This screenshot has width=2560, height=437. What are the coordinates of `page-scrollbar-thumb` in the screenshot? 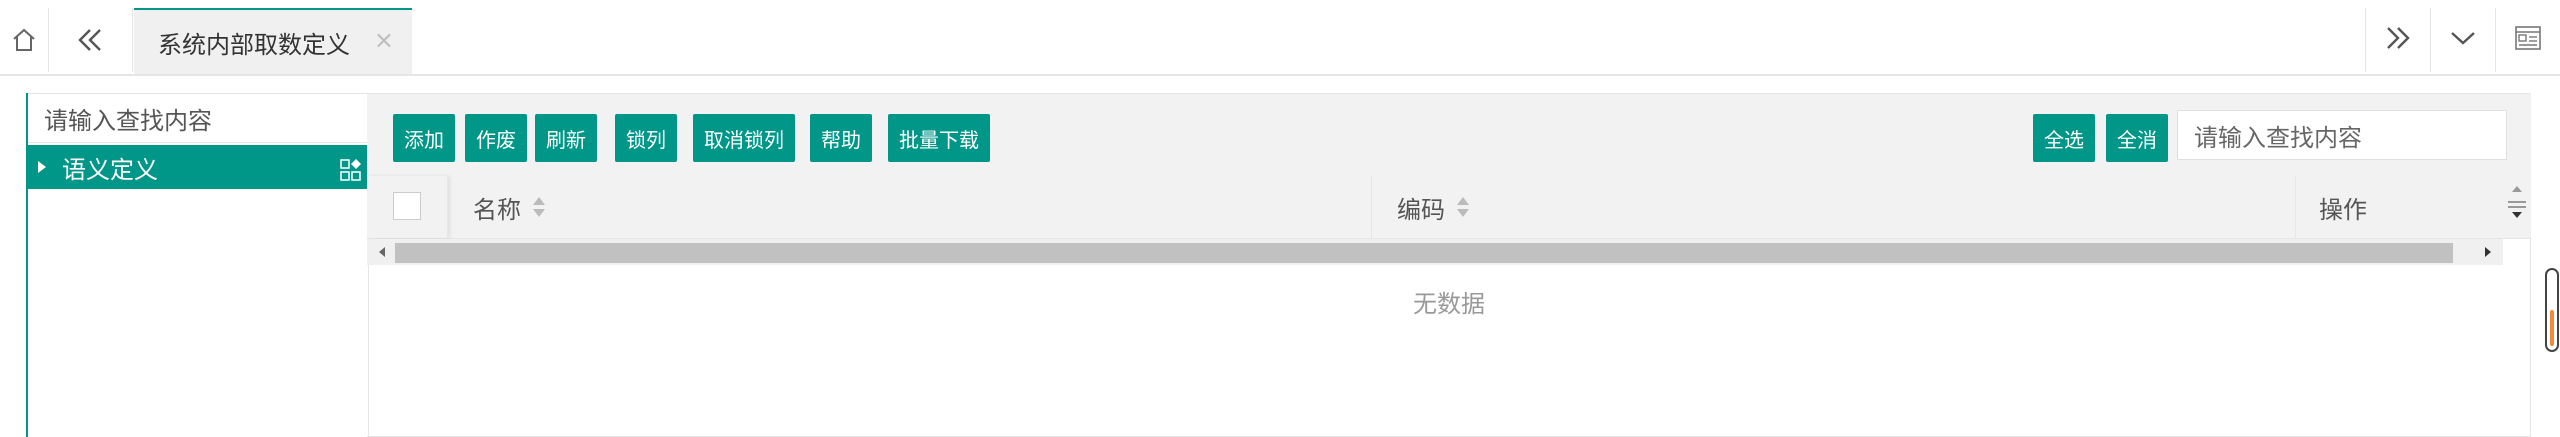 It's located at (2552, 328).